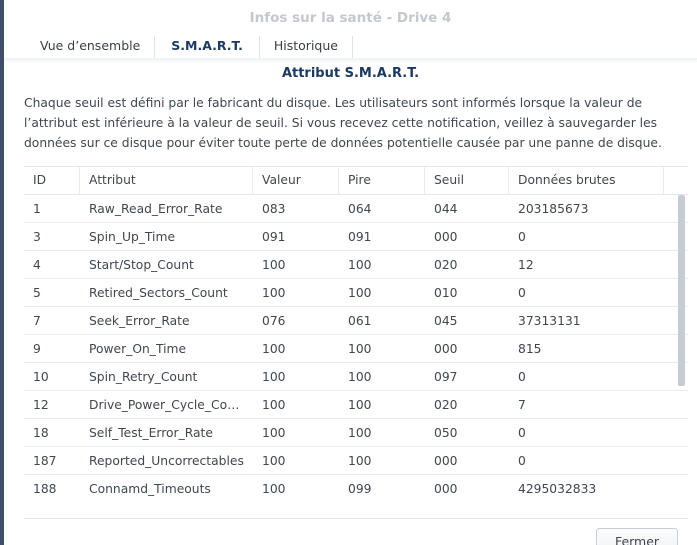  I want to click on cell-id: 12, so click(41, 405).